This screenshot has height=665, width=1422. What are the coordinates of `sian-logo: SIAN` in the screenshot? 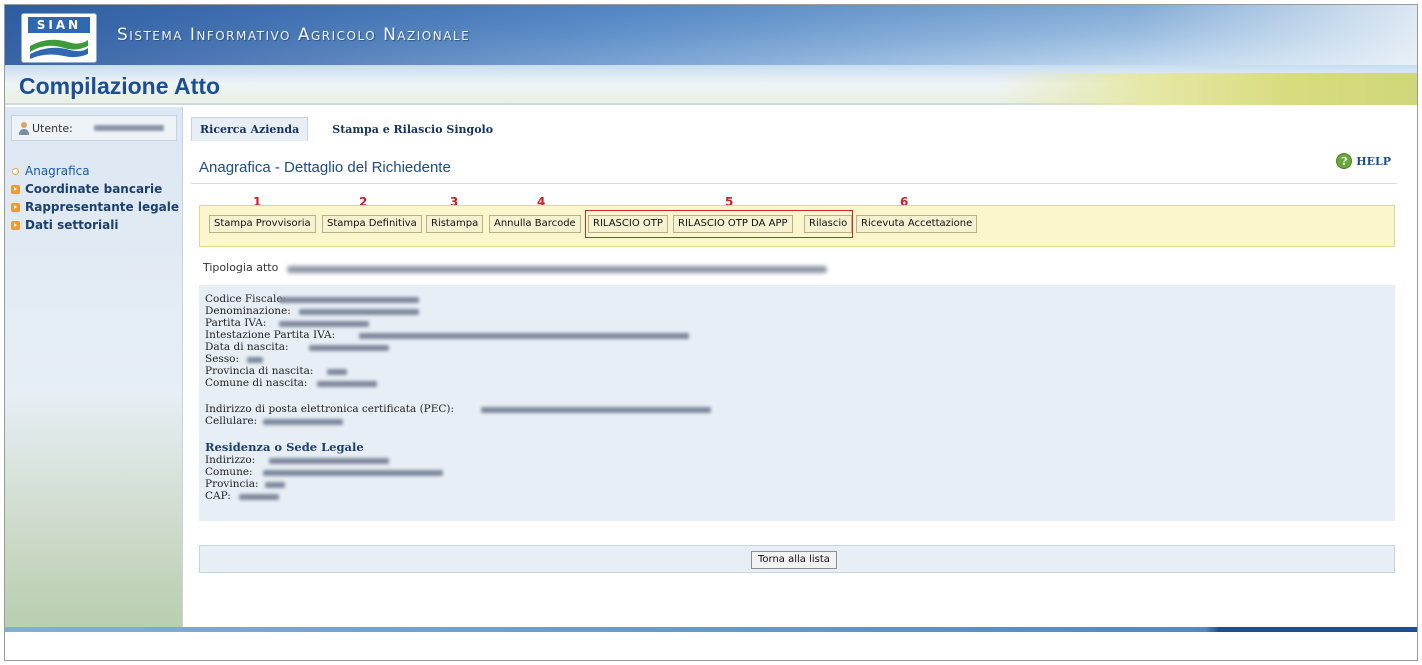 It's located at (59, 38).